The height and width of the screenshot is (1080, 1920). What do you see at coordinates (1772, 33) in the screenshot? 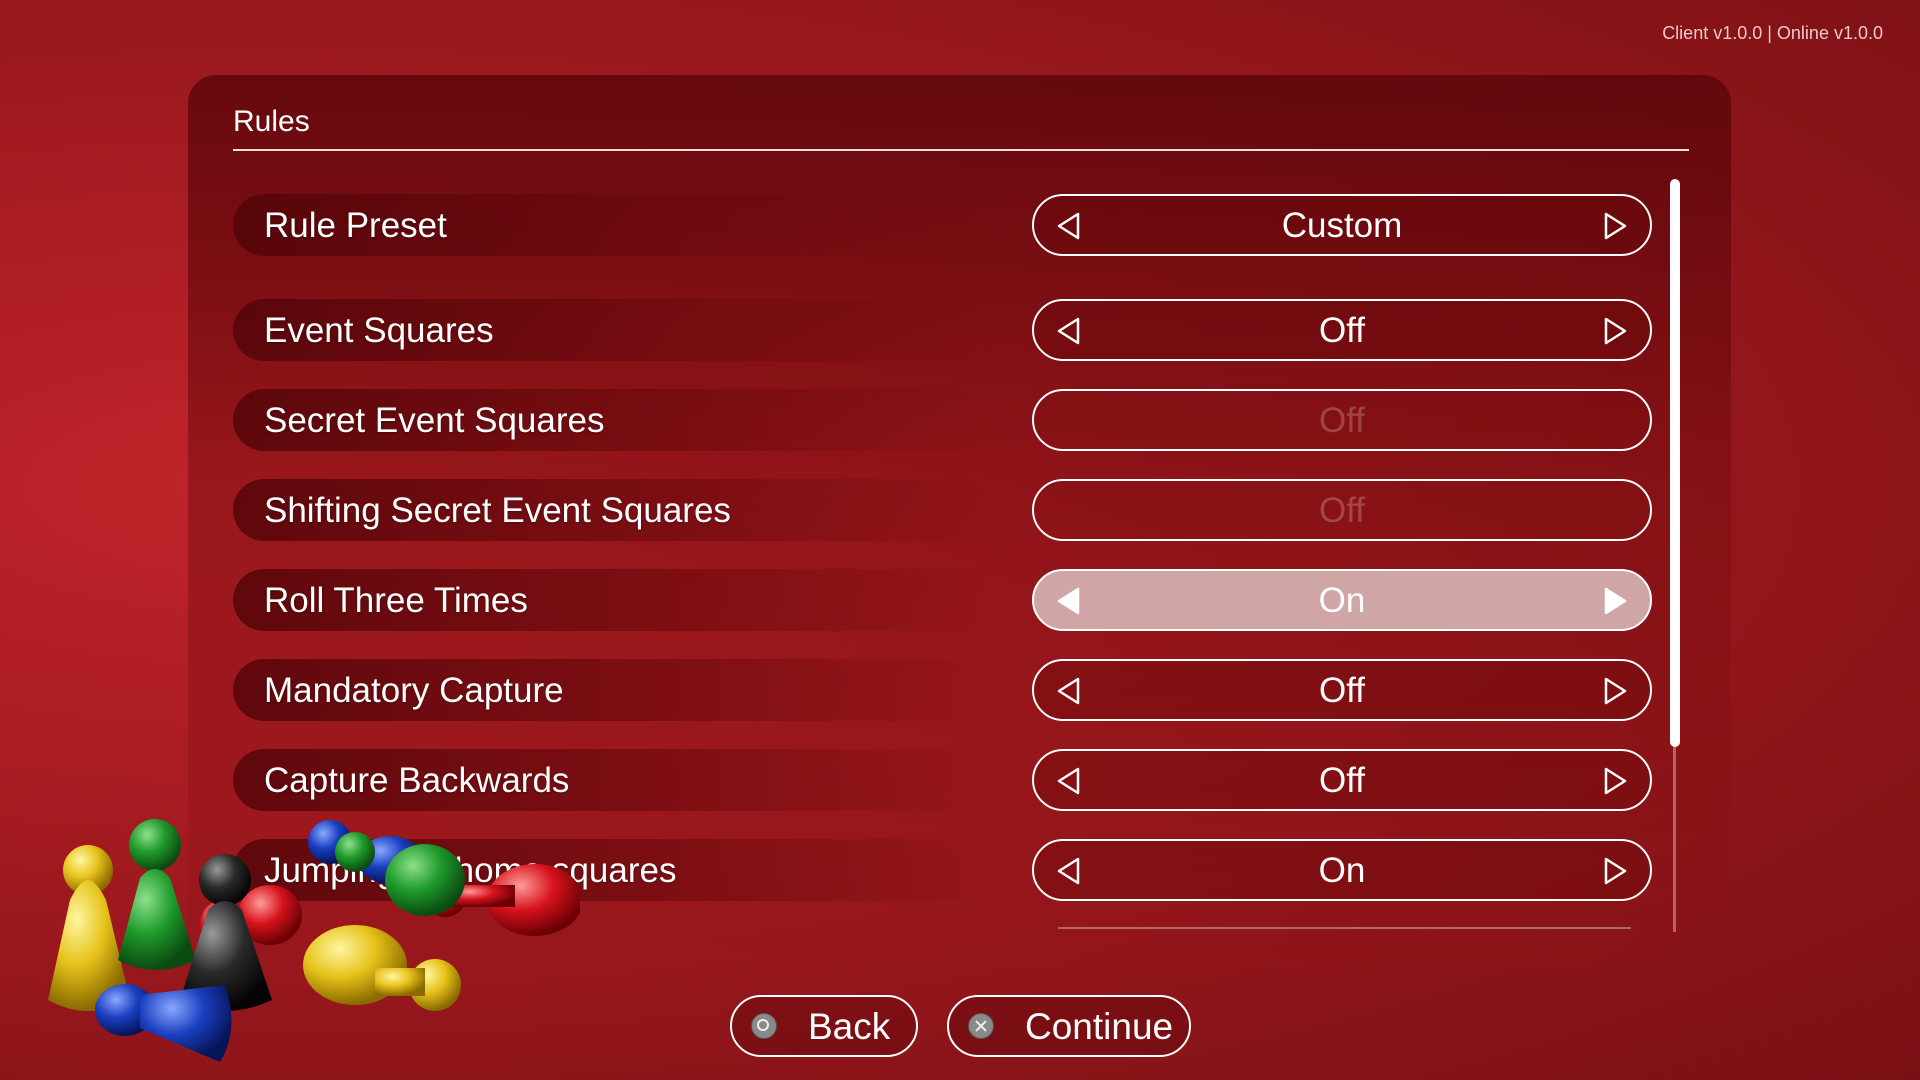
I see `version-info: Client v1.0.0 | Online v1.0.0` at bounding box center [1772, 33].